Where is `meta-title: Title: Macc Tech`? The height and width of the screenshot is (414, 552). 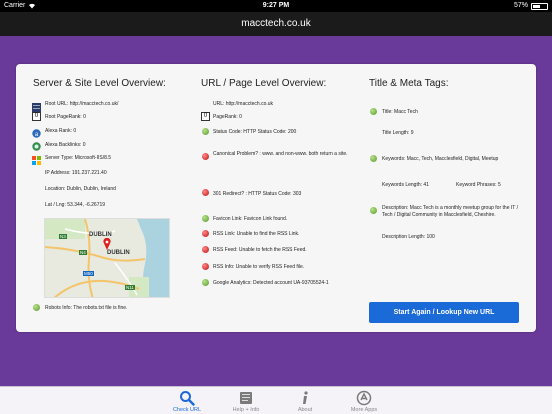 meta-title: Title: Macc Tech is located at coordinates (400, 112).